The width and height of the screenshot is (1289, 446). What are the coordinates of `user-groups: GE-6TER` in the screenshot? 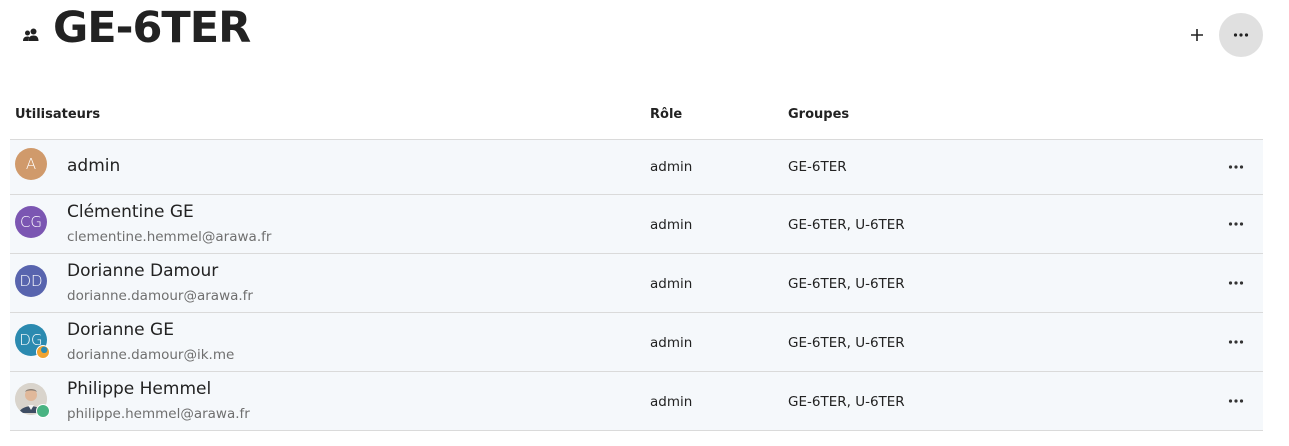 It's located at (817, 167).